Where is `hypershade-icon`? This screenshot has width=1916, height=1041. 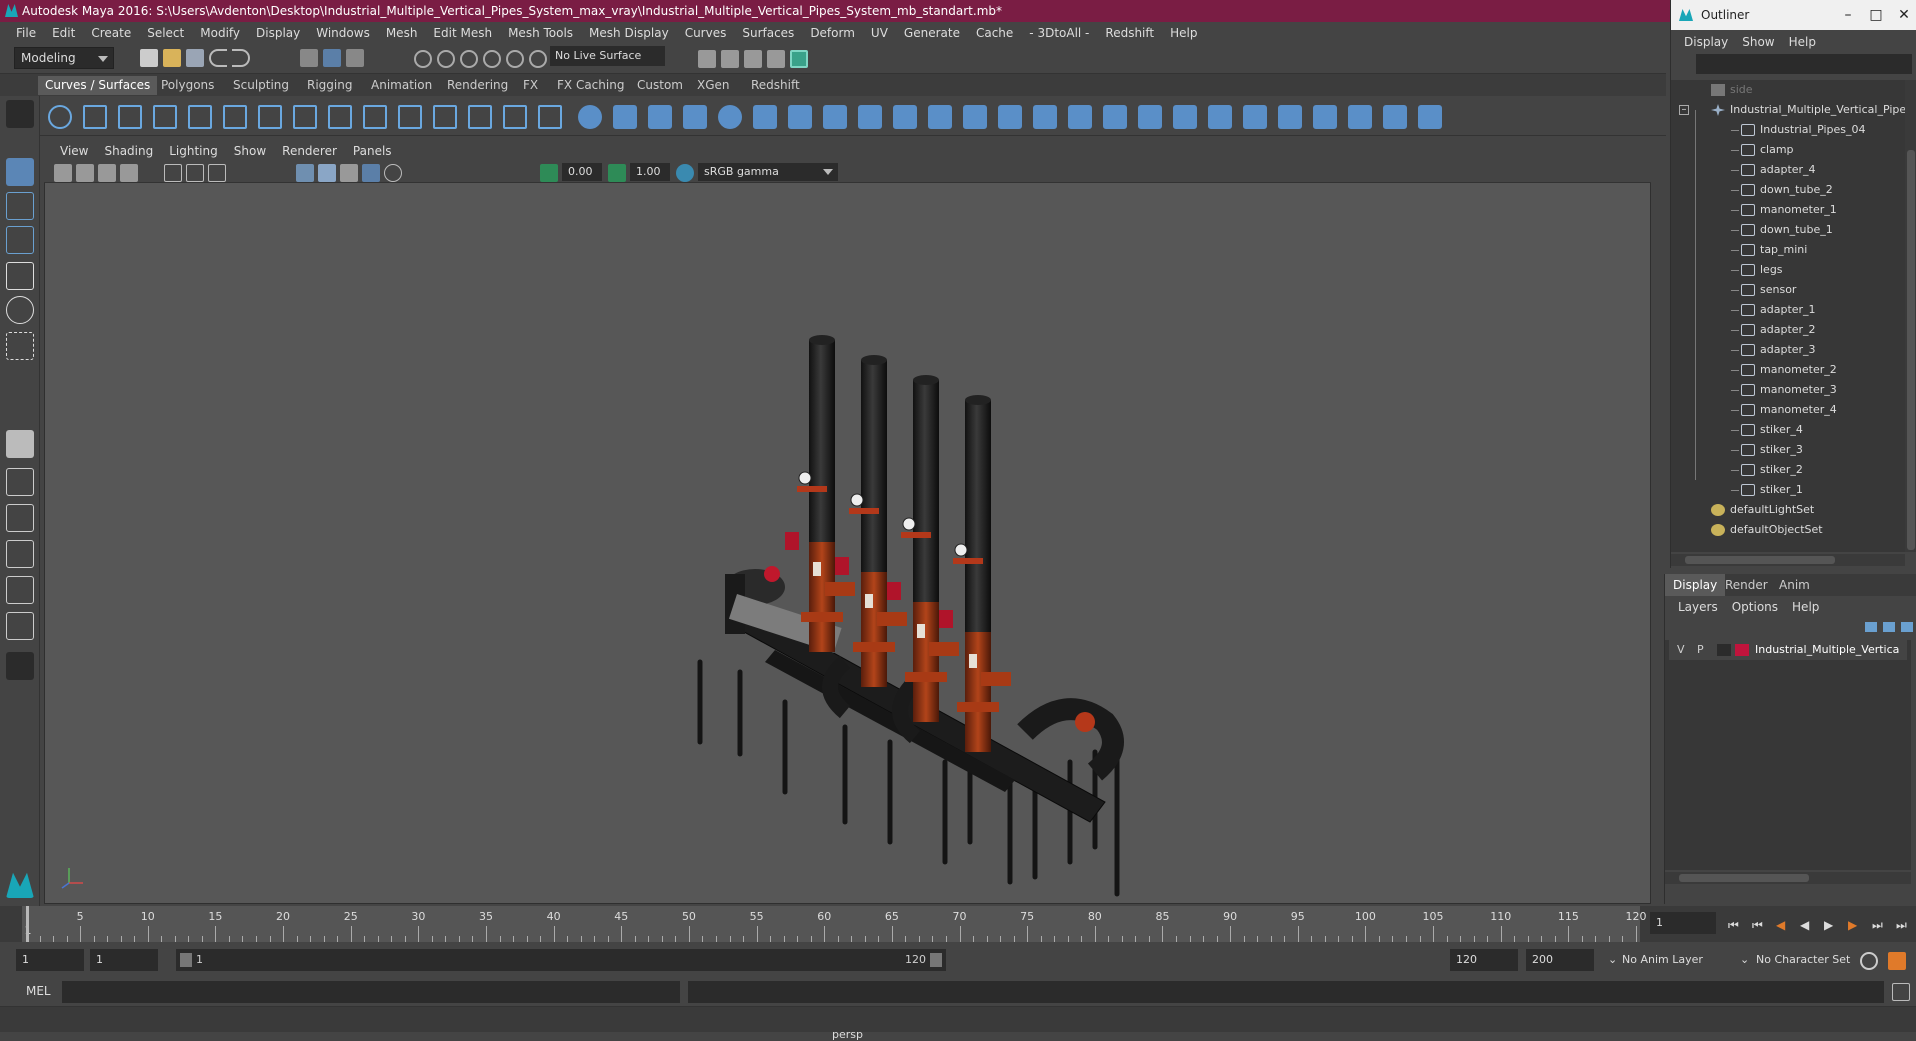 hypershade-icon is located at coordinates (799, 59).